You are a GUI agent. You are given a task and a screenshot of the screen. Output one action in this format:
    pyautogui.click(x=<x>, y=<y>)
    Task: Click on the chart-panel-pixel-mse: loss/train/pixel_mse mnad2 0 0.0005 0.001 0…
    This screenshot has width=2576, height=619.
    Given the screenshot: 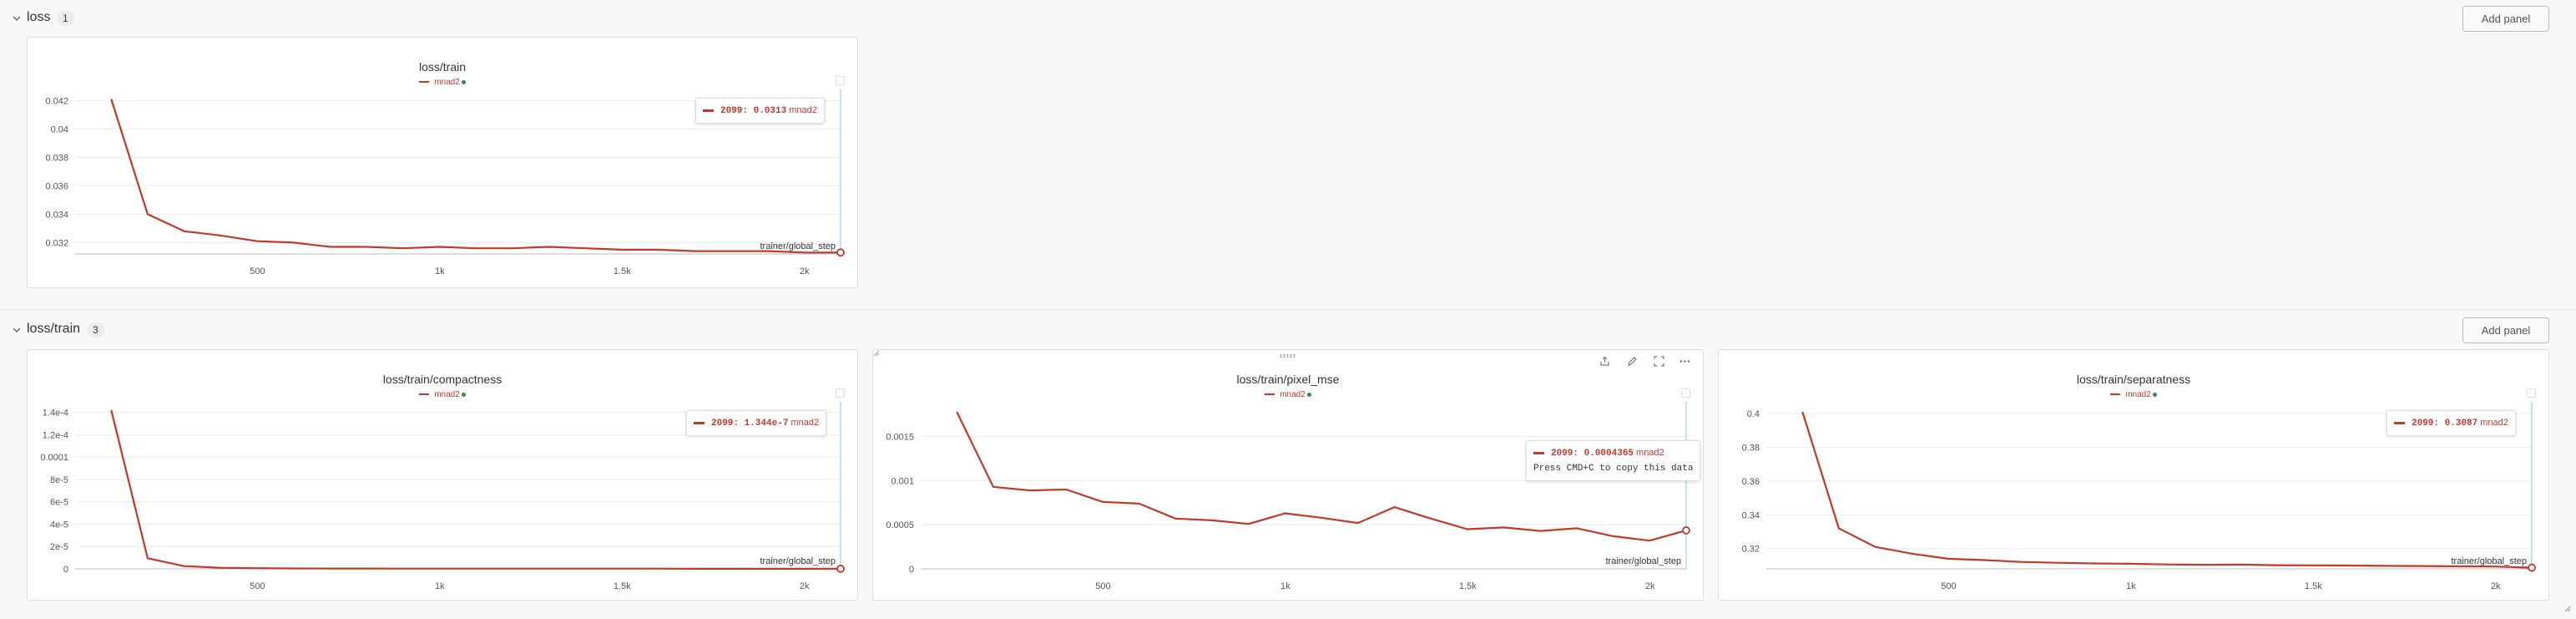 What is the action you would take?
    pyautogui.click(x=1288, y=475)
    